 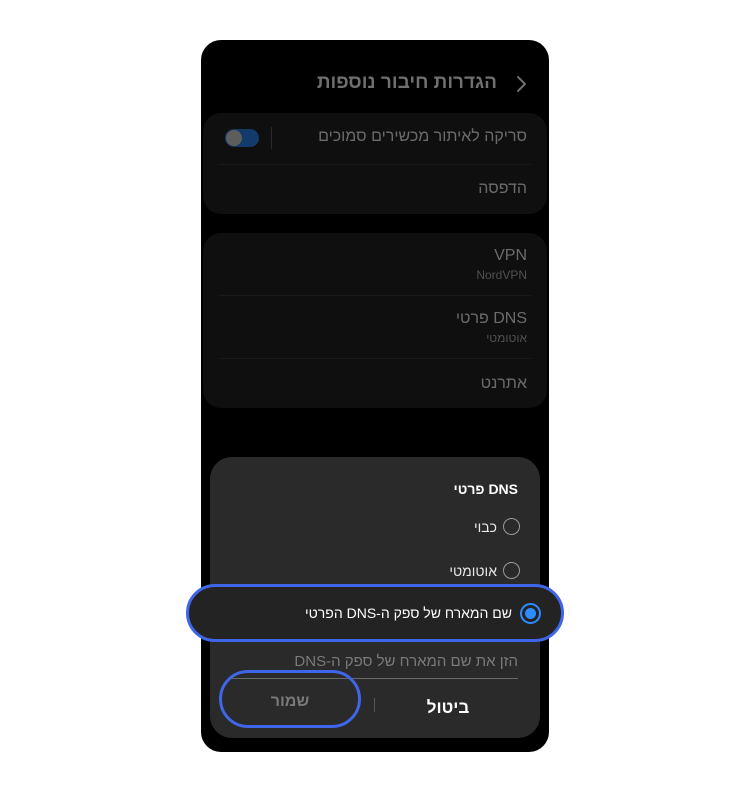 I want to click on option-off-label: כבוי, so click(x=485, y=526).